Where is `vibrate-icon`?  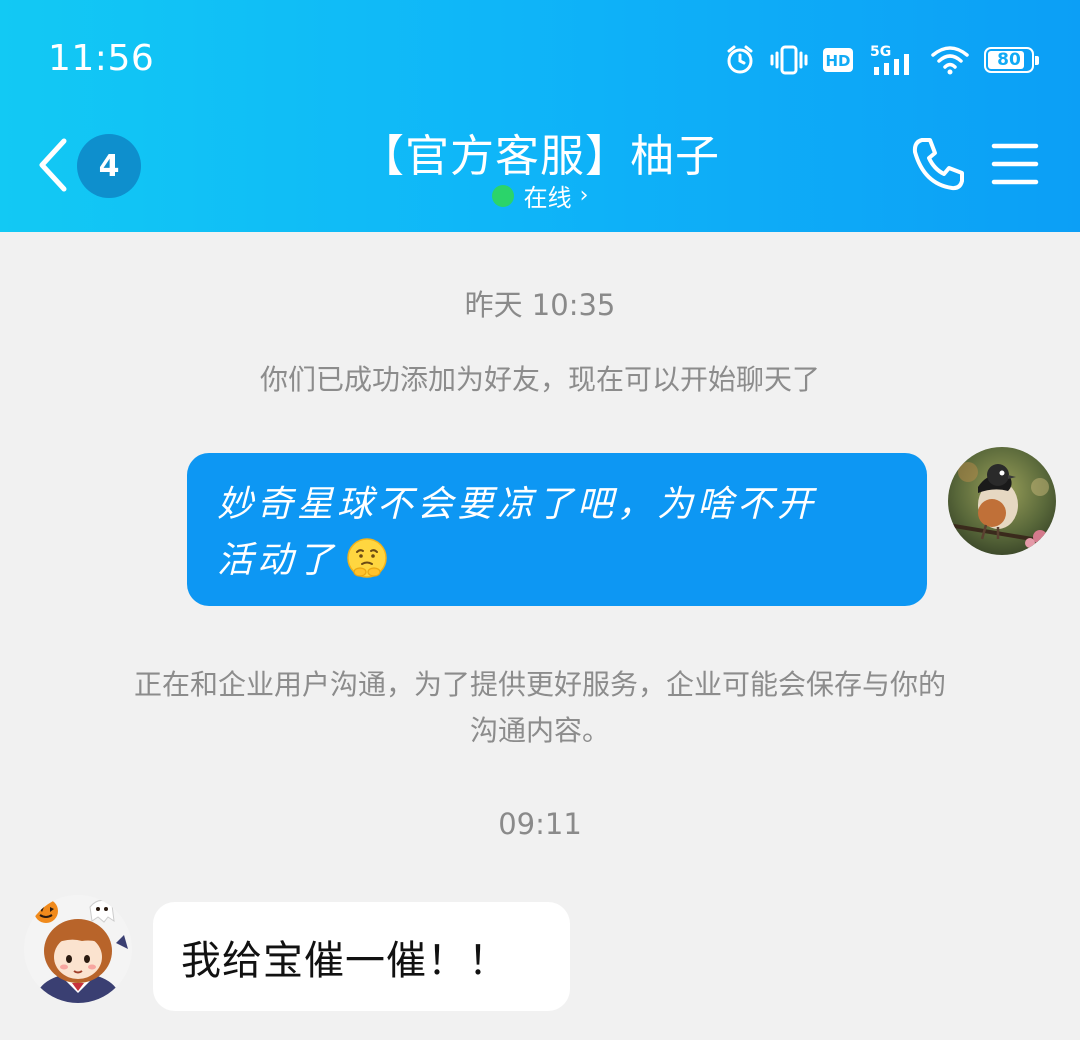 vibrate-icon is located at coordinates (789, 60).